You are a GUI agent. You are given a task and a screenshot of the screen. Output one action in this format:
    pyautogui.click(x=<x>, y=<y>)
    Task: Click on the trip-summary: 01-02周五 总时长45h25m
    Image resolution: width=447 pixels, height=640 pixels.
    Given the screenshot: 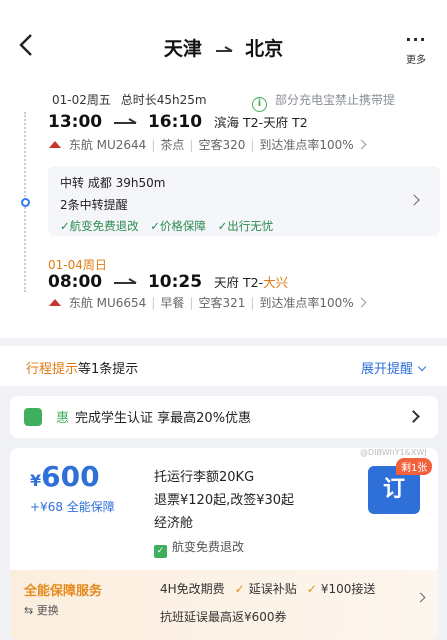 What is the action you would take?
    pyautogui.click(x=132, y=99)
    